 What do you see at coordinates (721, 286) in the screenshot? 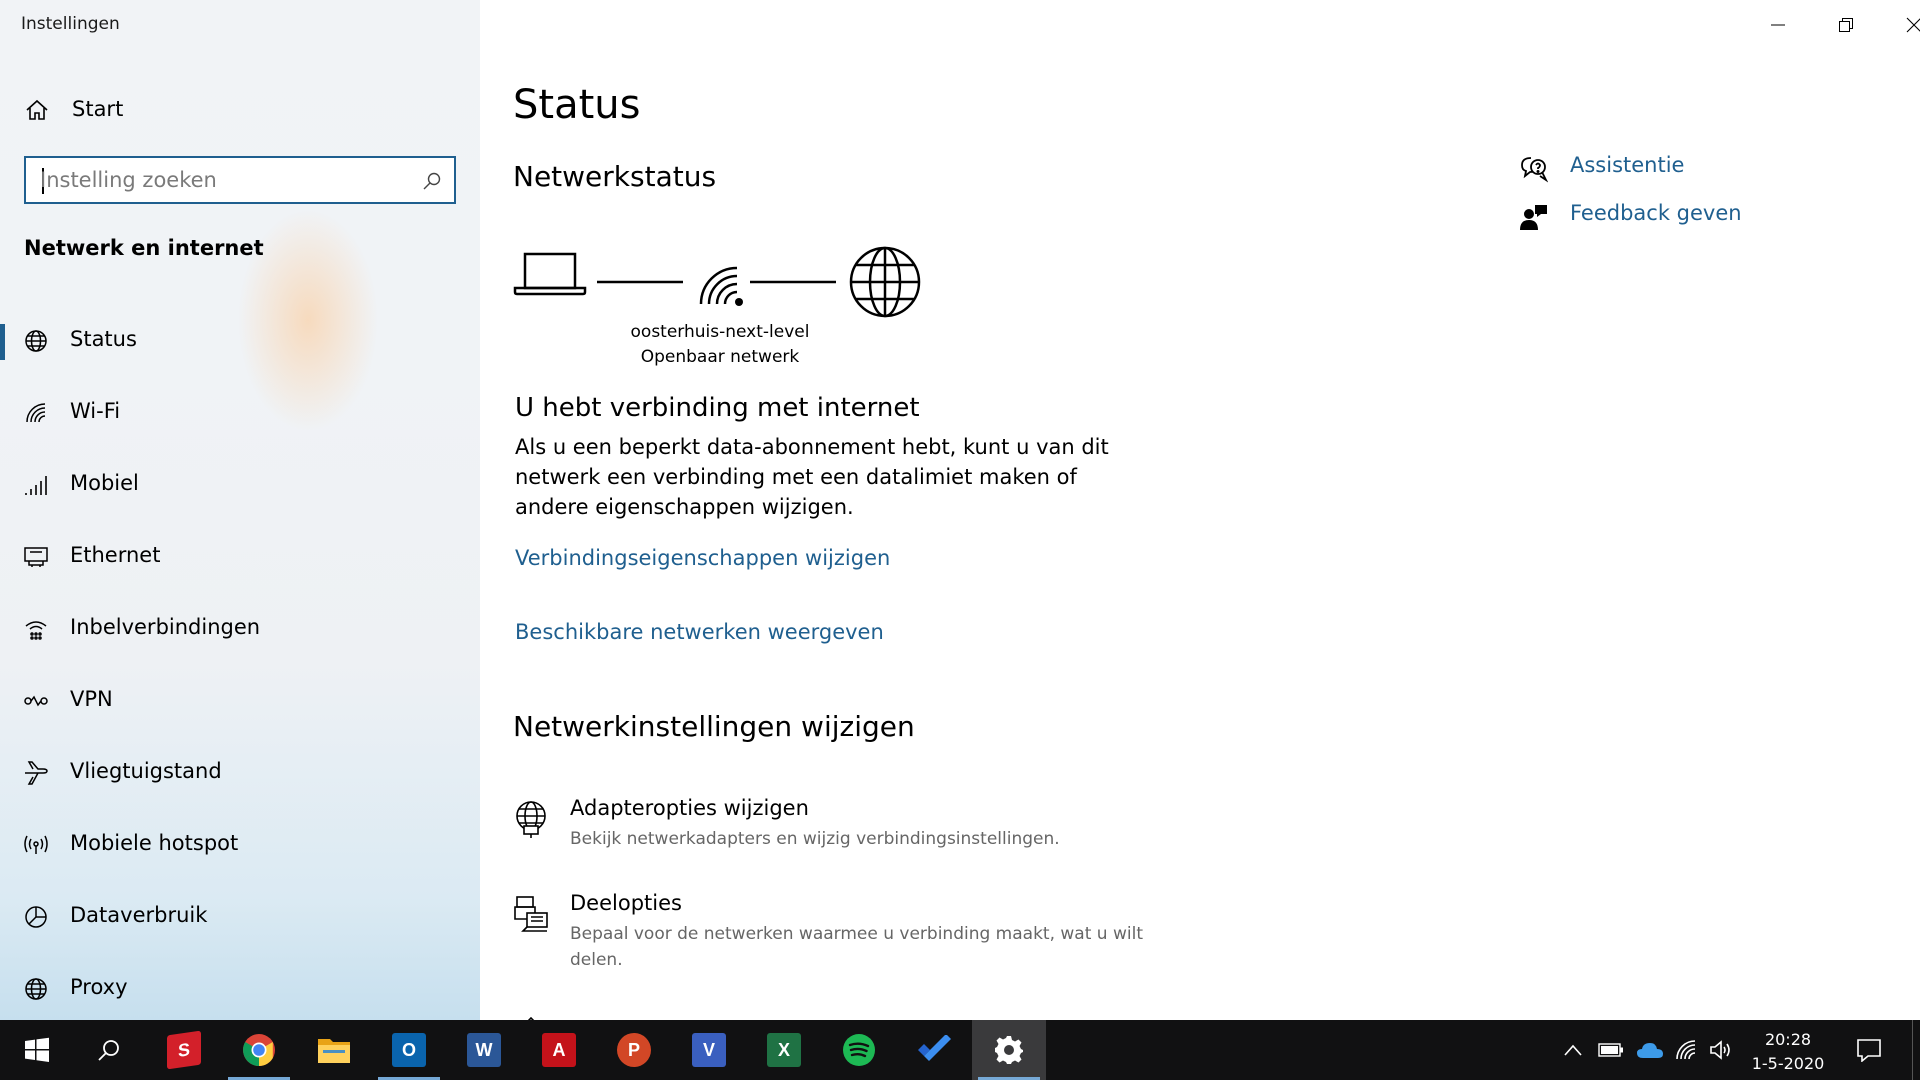
I see `wifi-signal-icon` at bounding box center [721, 286].